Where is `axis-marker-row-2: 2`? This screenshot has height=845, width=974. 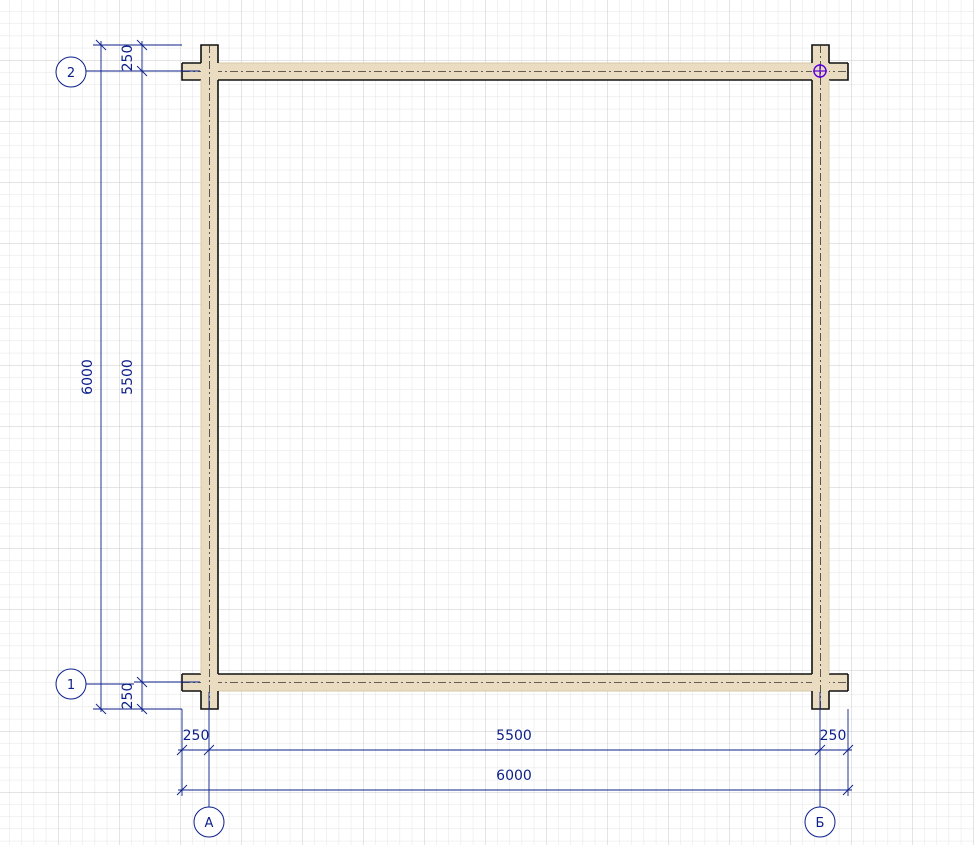
axis-marker-row-2: 2 is located at coordinates (71, 72).